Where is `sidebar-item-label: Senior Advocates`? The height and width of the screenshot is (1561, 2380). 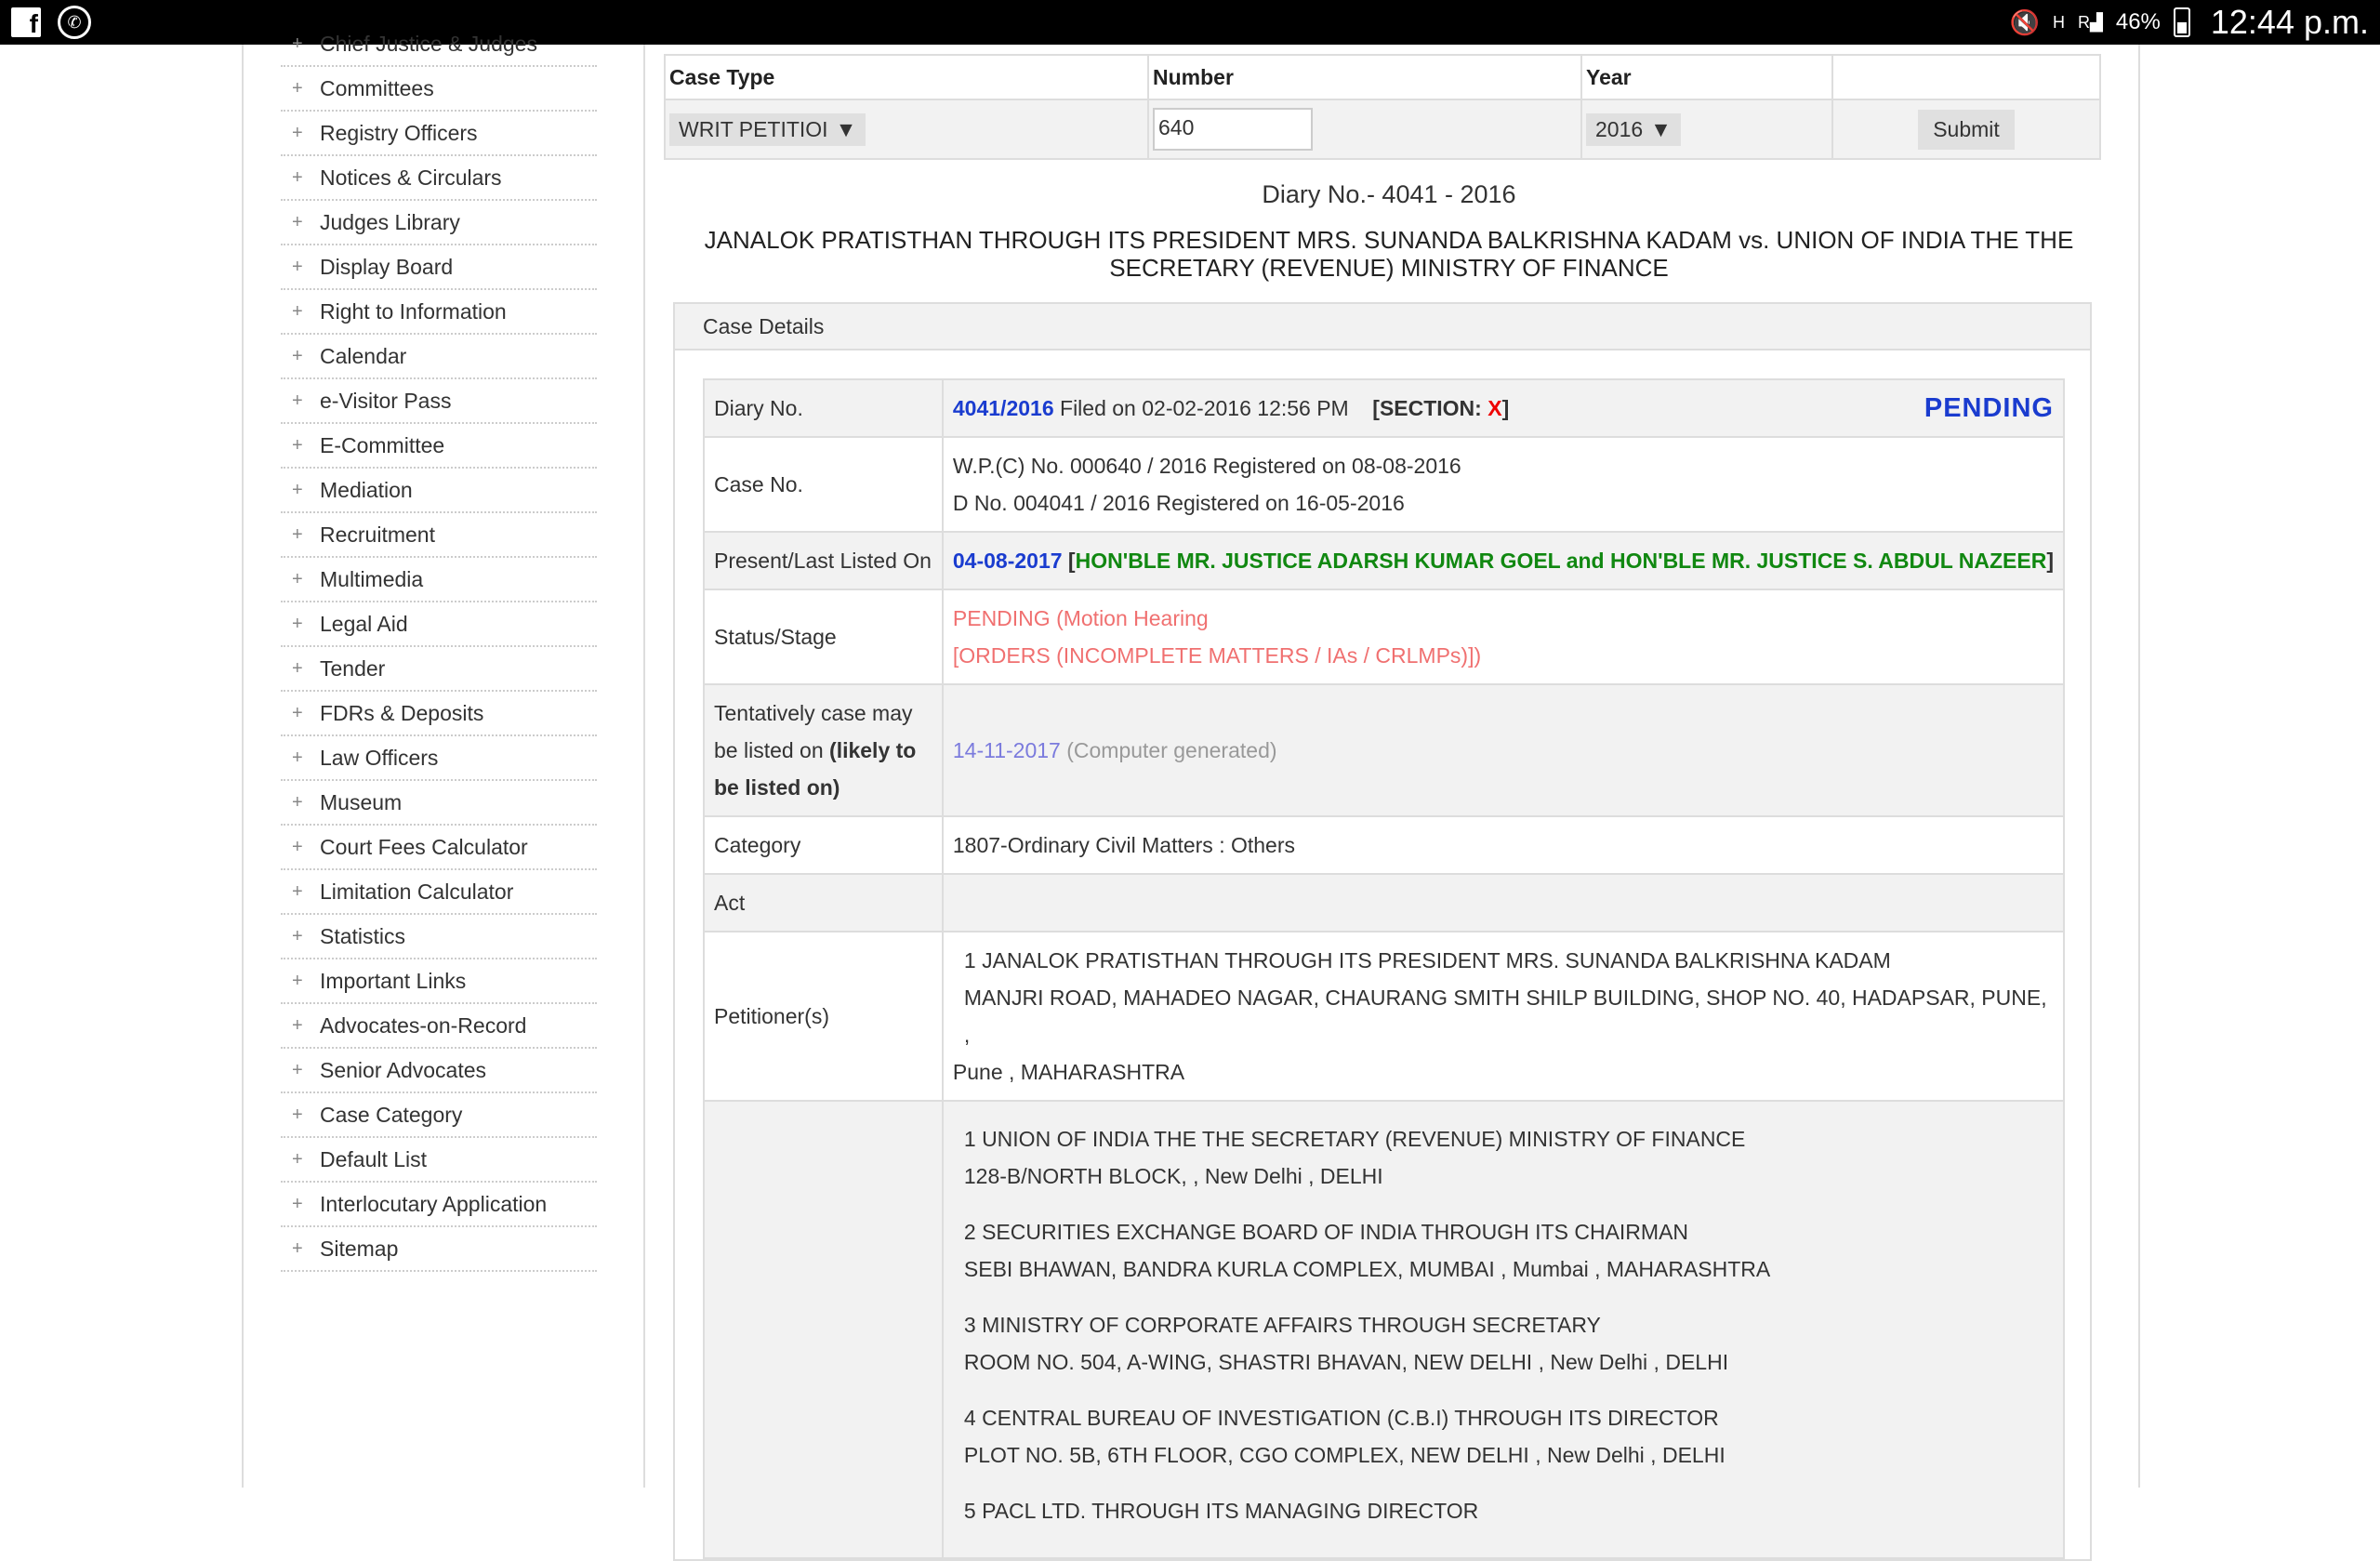
sidebar-item-label: Senior Advocates is located at coordinates (403, 1069).